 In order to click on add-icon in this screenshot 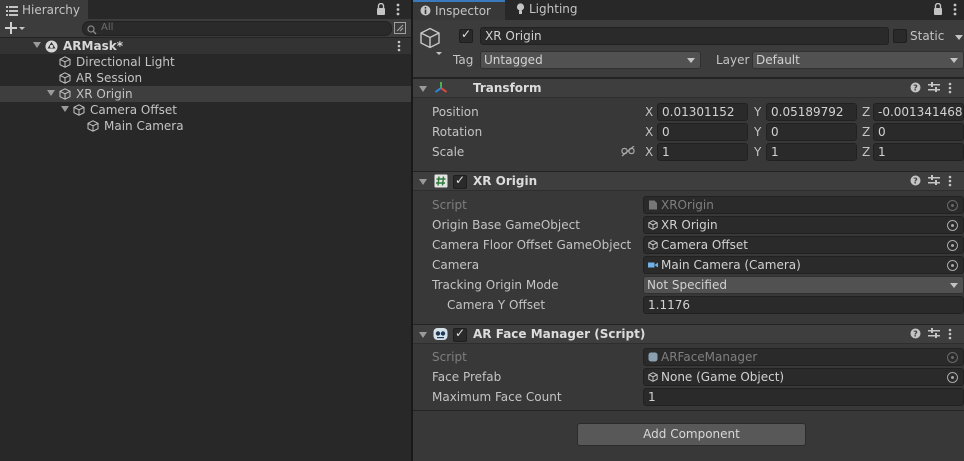, I will do `click(15, 30)`.